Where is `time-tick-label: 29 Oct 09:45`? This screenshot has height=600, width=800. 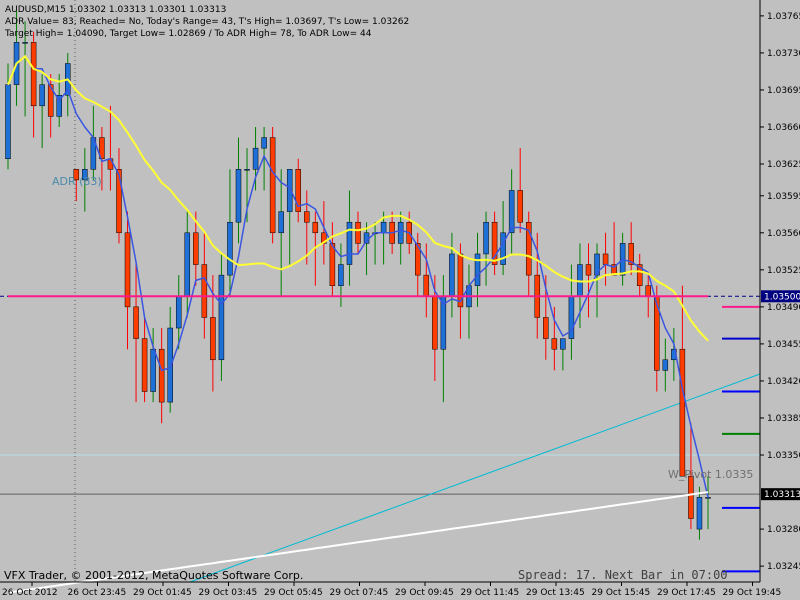
time-tick-label: 29 Oct 09:45 is located at coordinates (424, 593).